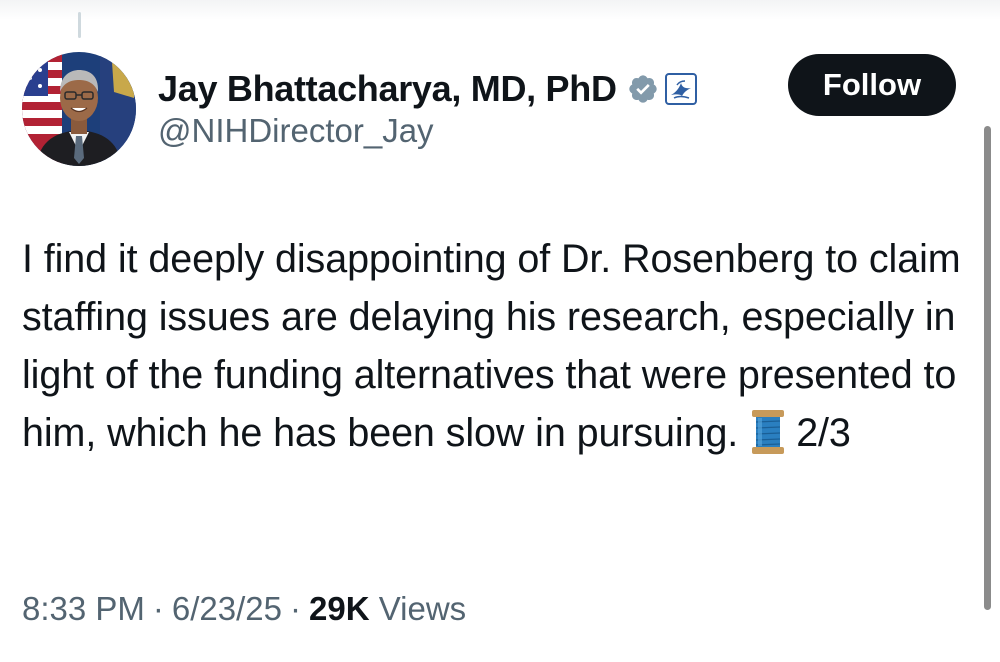  I want to click on author-name-row: Jay Bhattacharya, MD, PhD, so click(427, 89).